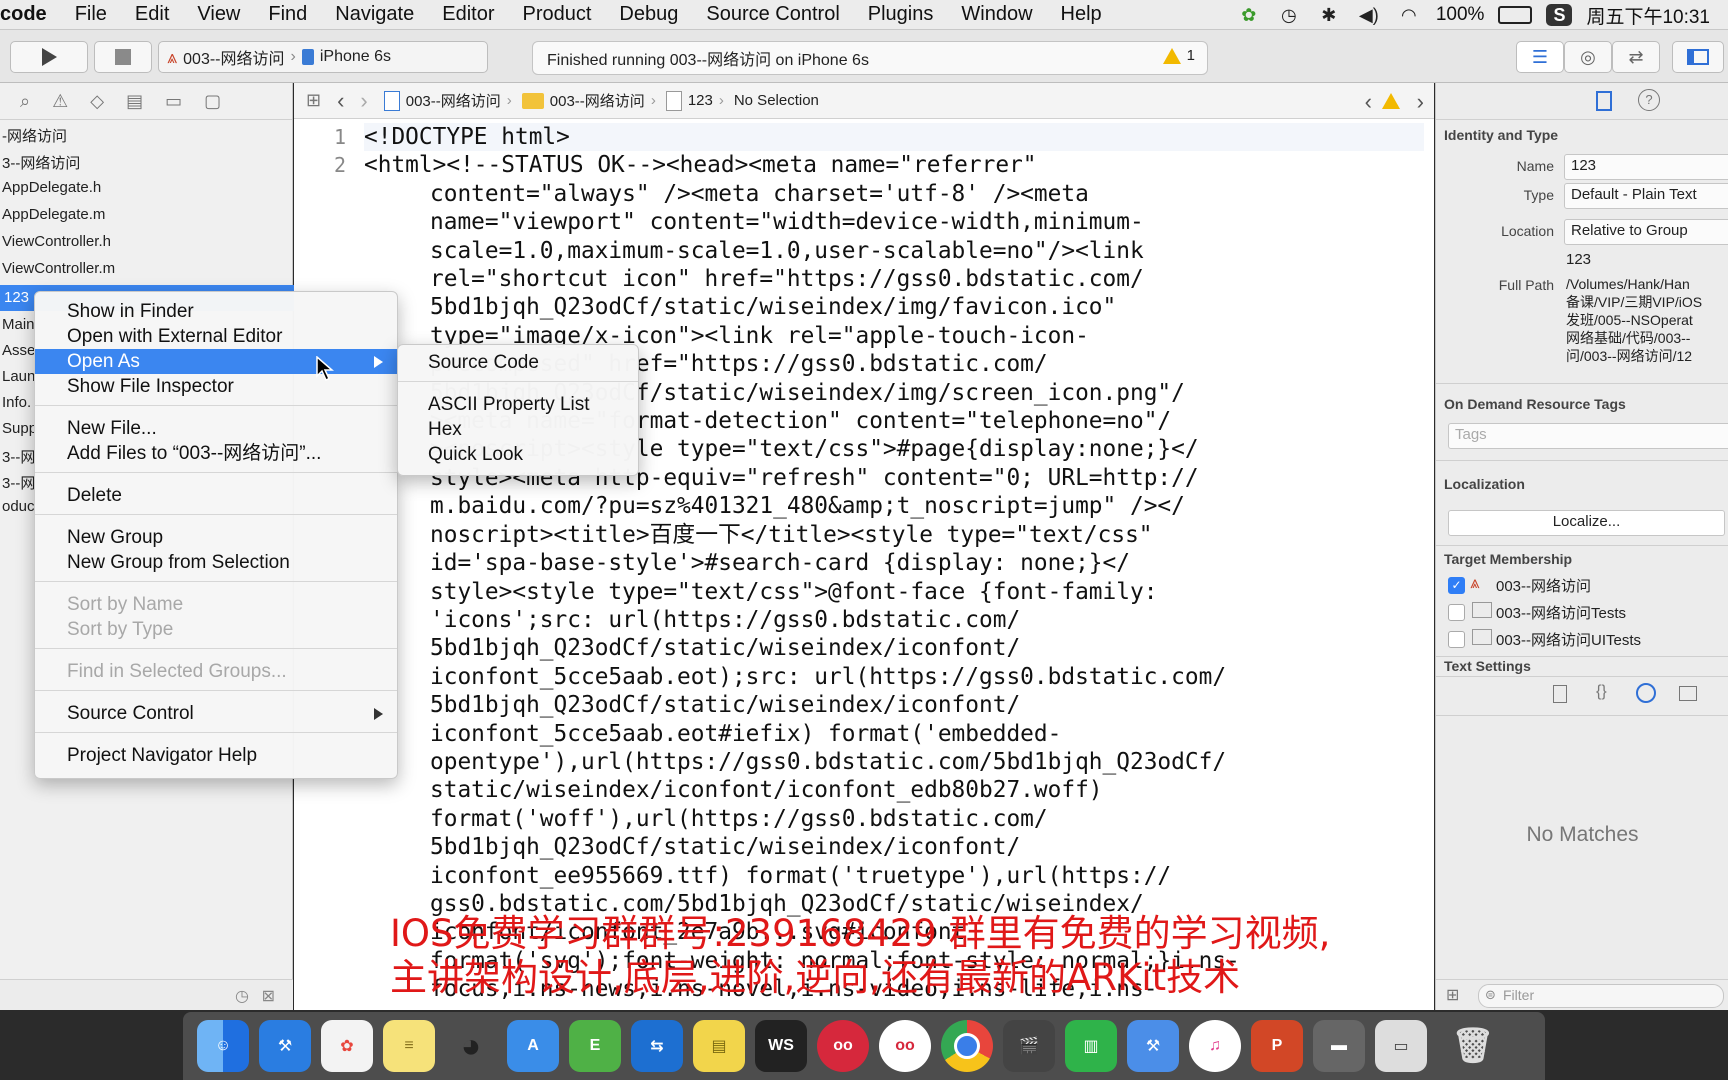 This screenshot has width=1728, height=1080. Describe the element at coordinates (1601, 692) in the screenshot. I see `code-snippet-icon: {}` at that location.